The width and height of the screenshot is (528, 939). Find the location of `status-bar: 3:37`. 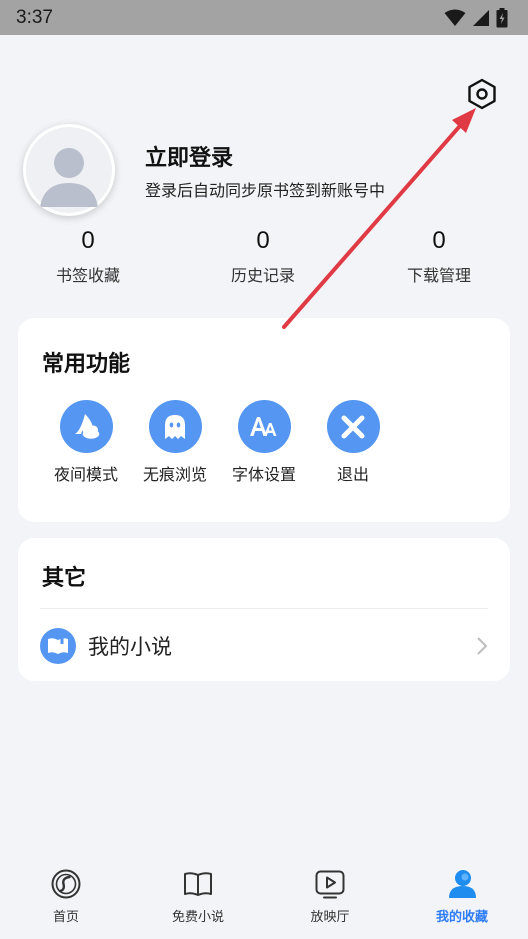

status-bar: 3:37 is located at coordinates (264, 17).